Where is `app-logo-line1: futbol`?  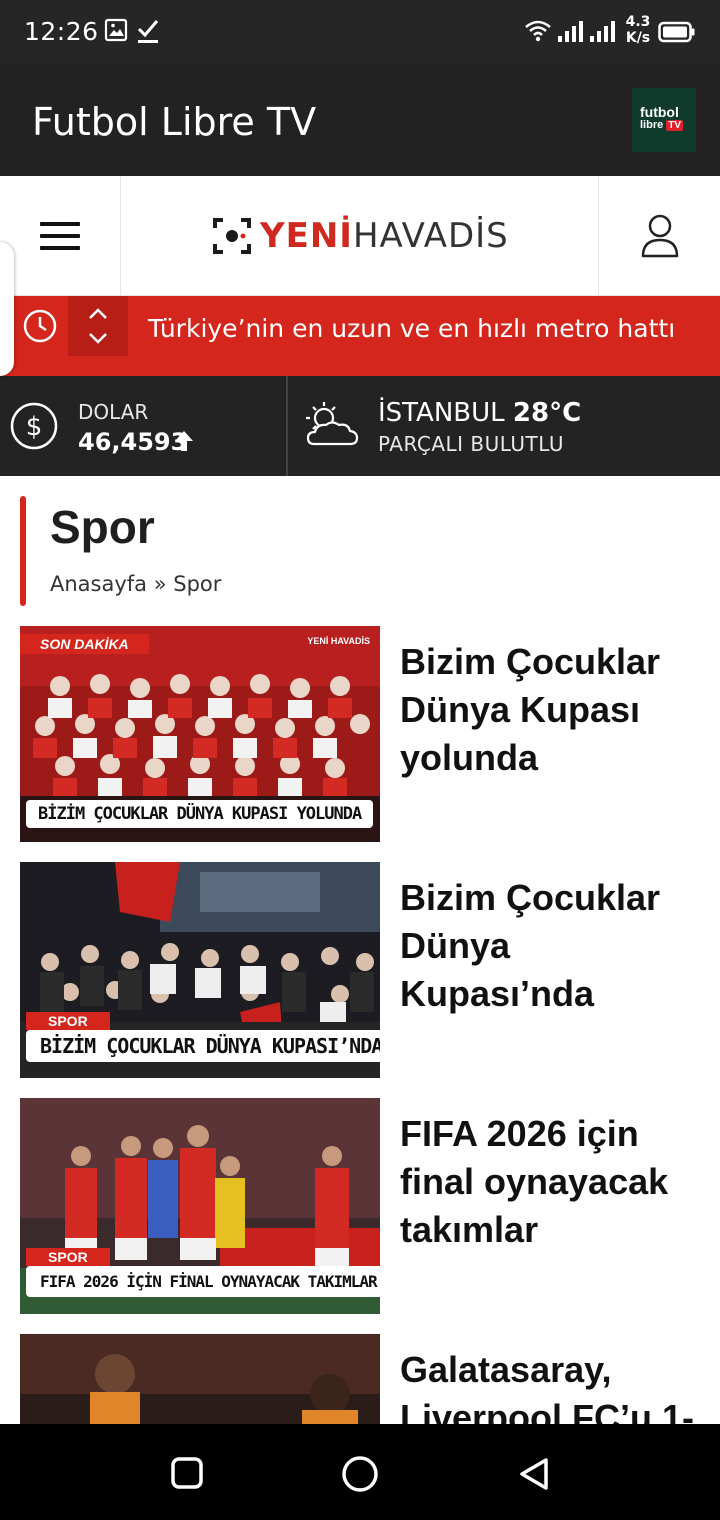 app-logo-line1: futbol is located at coordinates (659, 112).